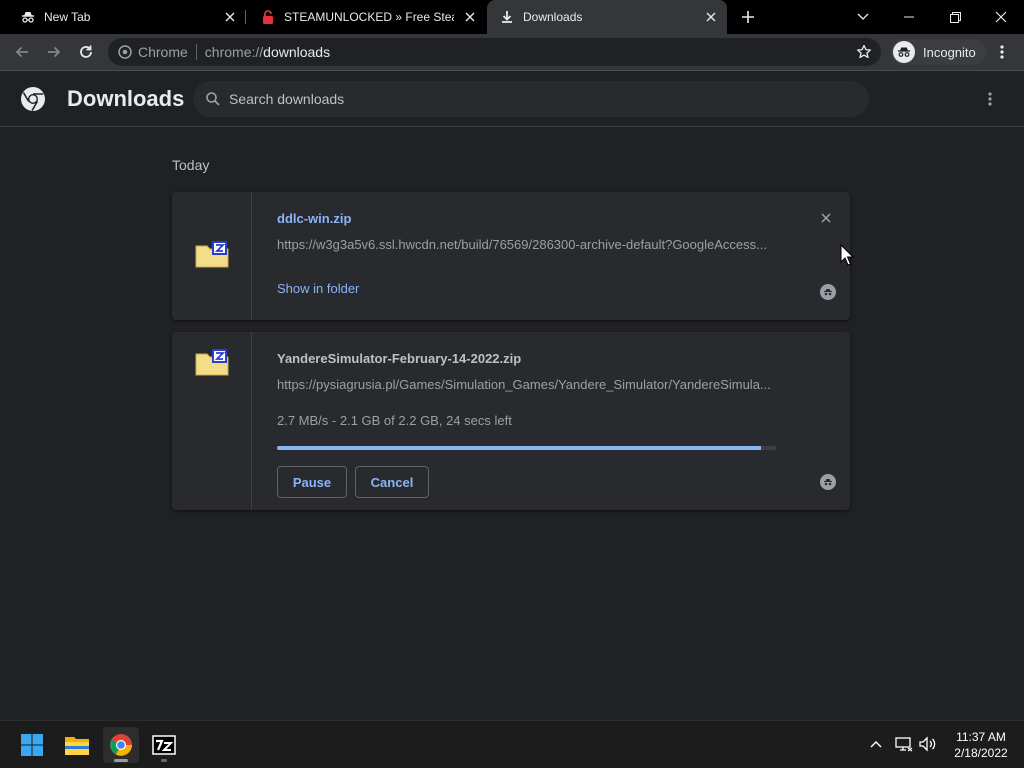 The width and height of the screenshot is (1024, 768). What do you see at coordinates (399, 358) in the screenshot?
I see `file-name: YandereSimulator-February-14-2022.zip` at bounding box center [399, 358].